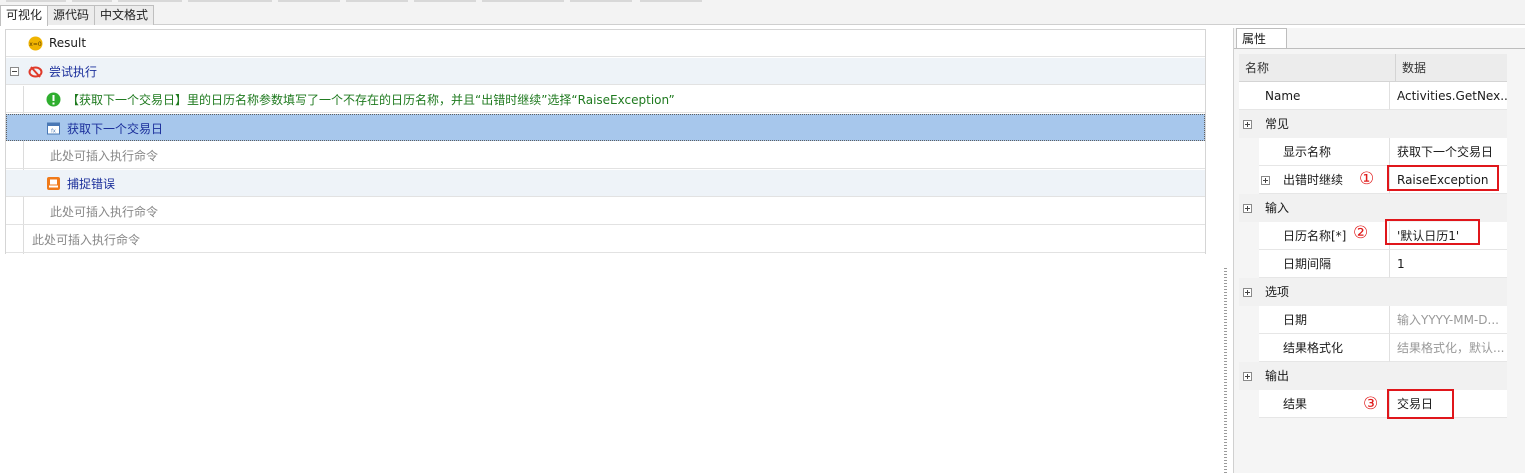  I want to click on panel-splitter, so click(1225, 370).